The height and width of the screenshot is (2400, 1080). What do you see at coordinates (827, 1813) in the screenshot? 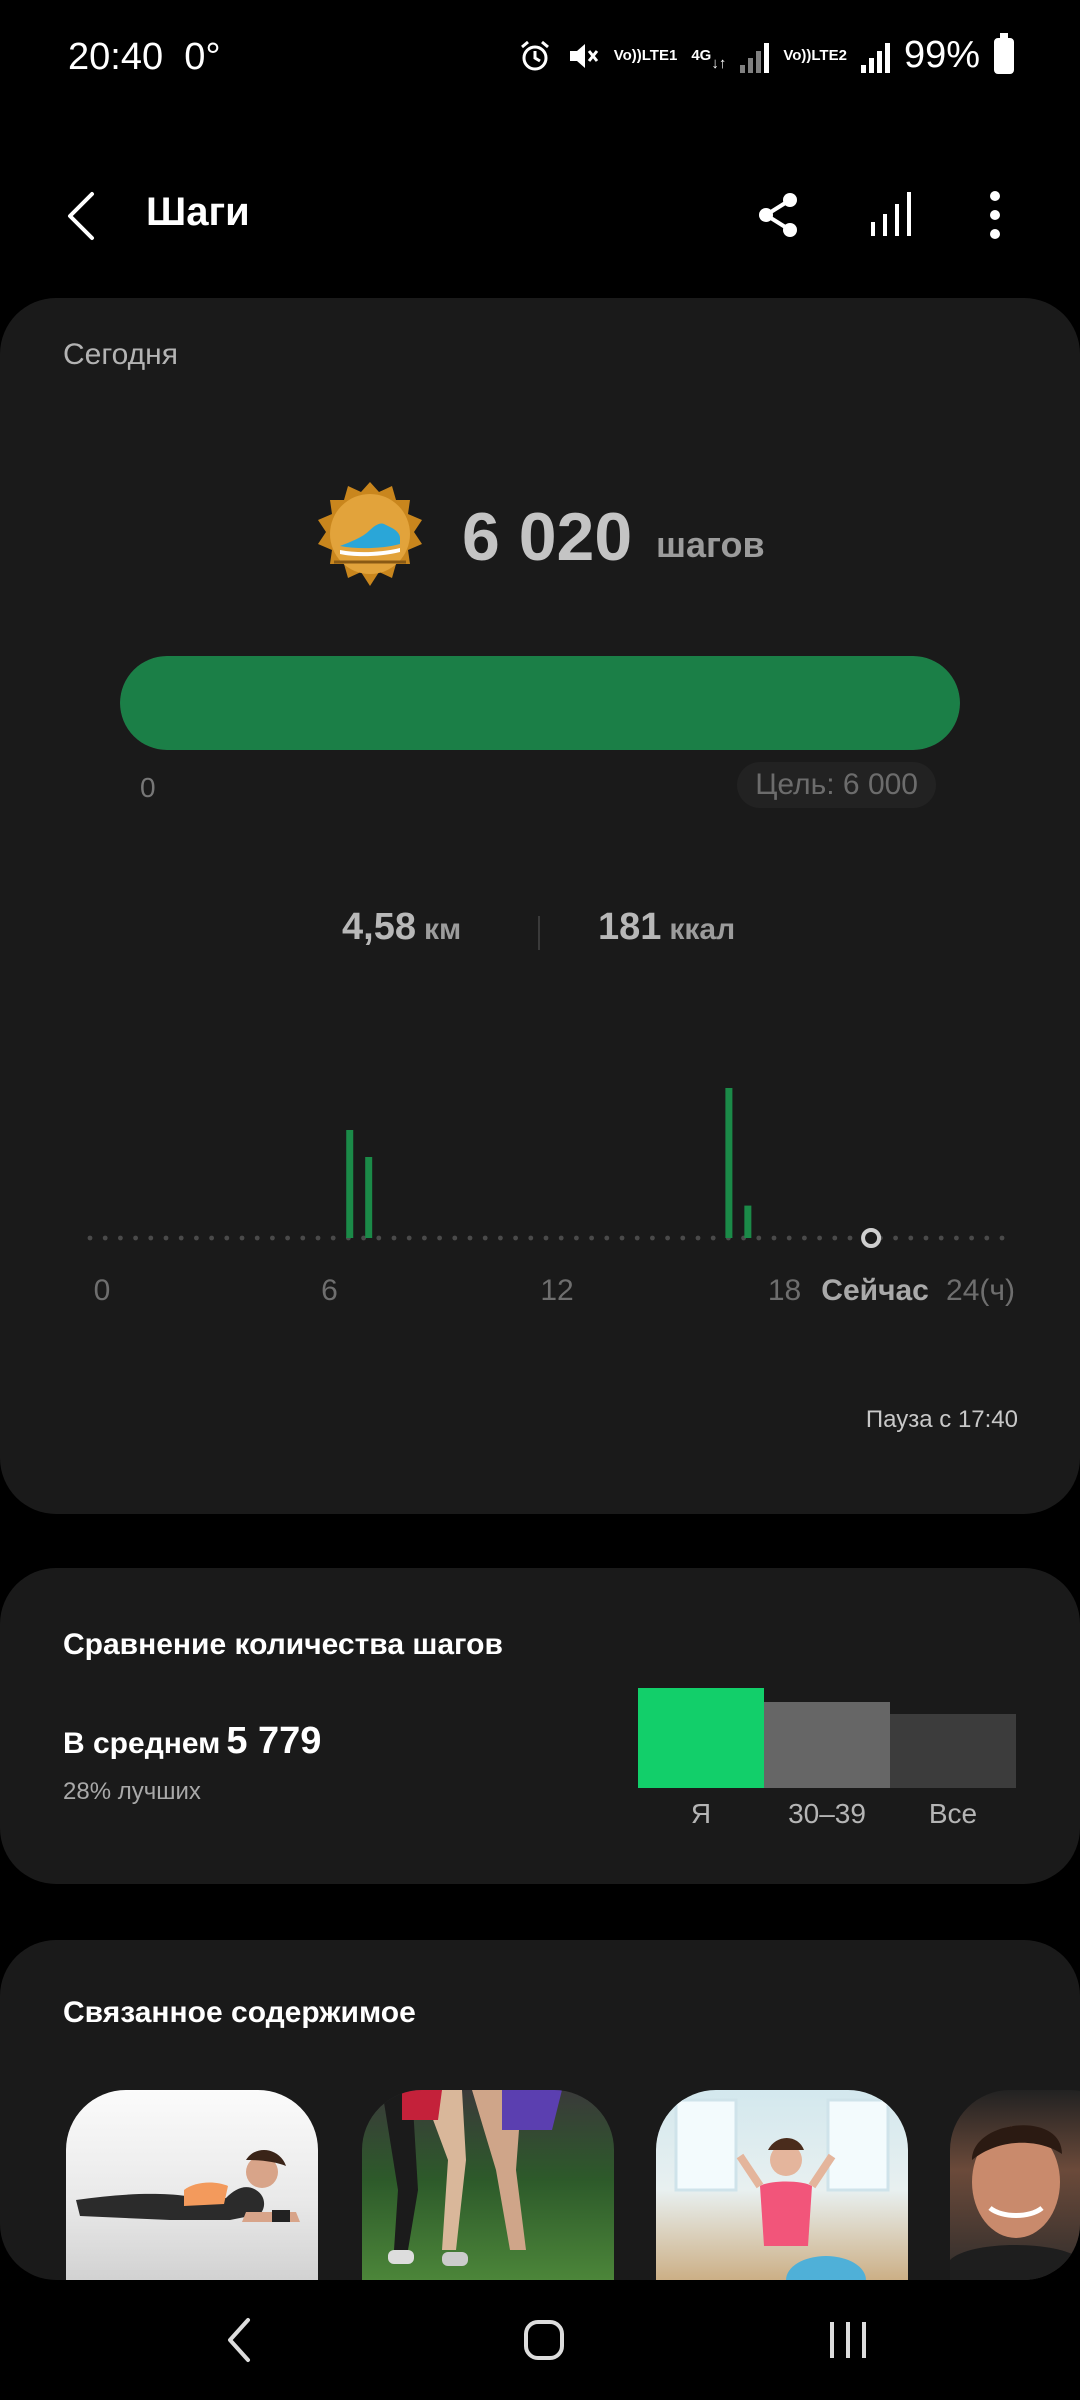
I see `compare-label-age-group: 30–39` at bounding box center [827, 1813].